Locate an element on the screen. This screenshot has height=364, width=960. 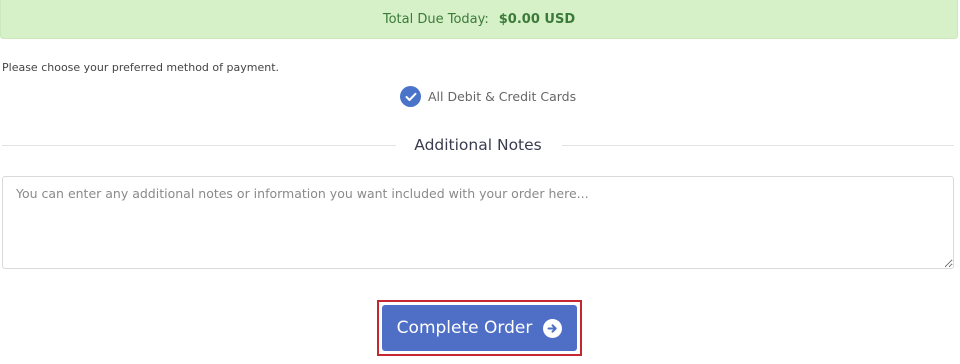
arrow-right-circle-icon is located at coordinates (553, 328).